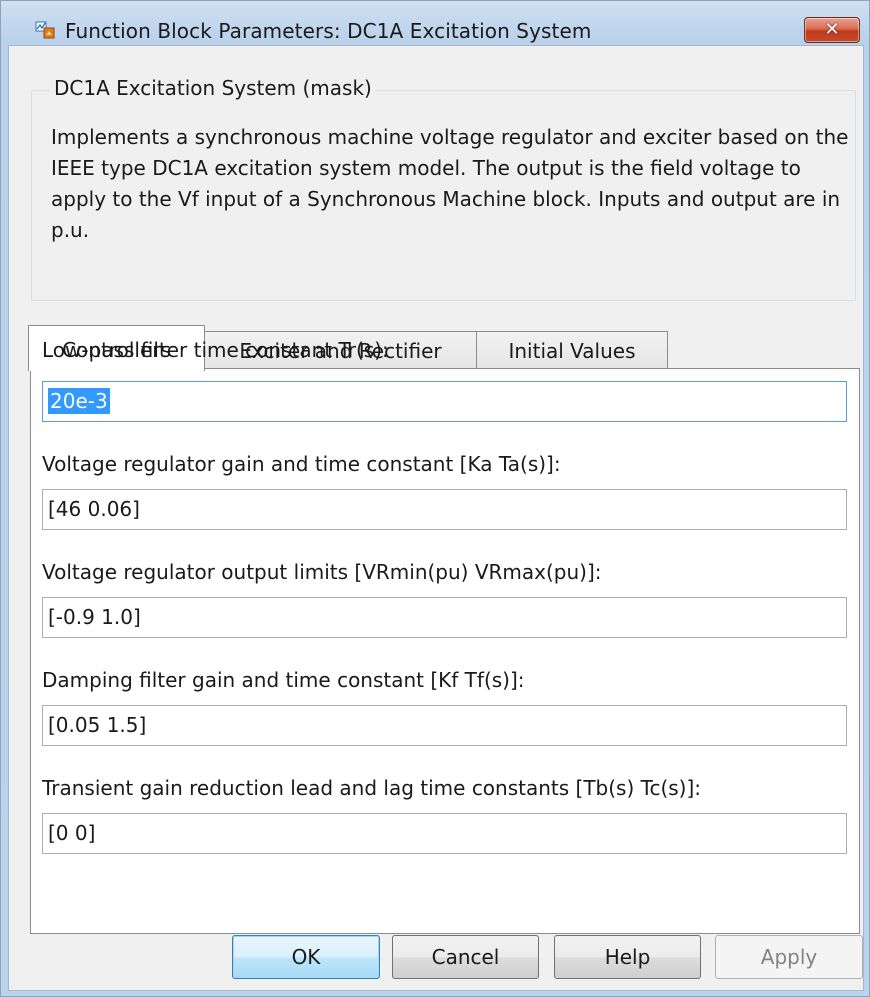  What do you see at coordinates (465, 957) in the screenshot?
I see `cancel-button: Cancel` at bounding box center [465, 957].